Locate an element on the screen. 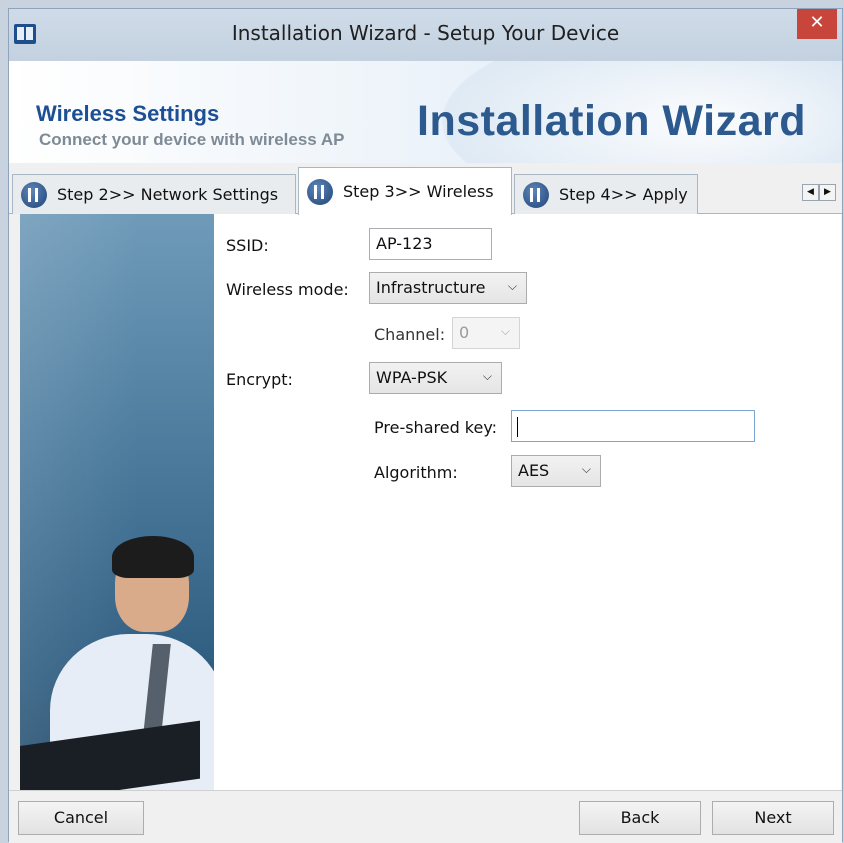 The image size is (844, 843). channel-label: Channel: is located at coordinates (410, 334).